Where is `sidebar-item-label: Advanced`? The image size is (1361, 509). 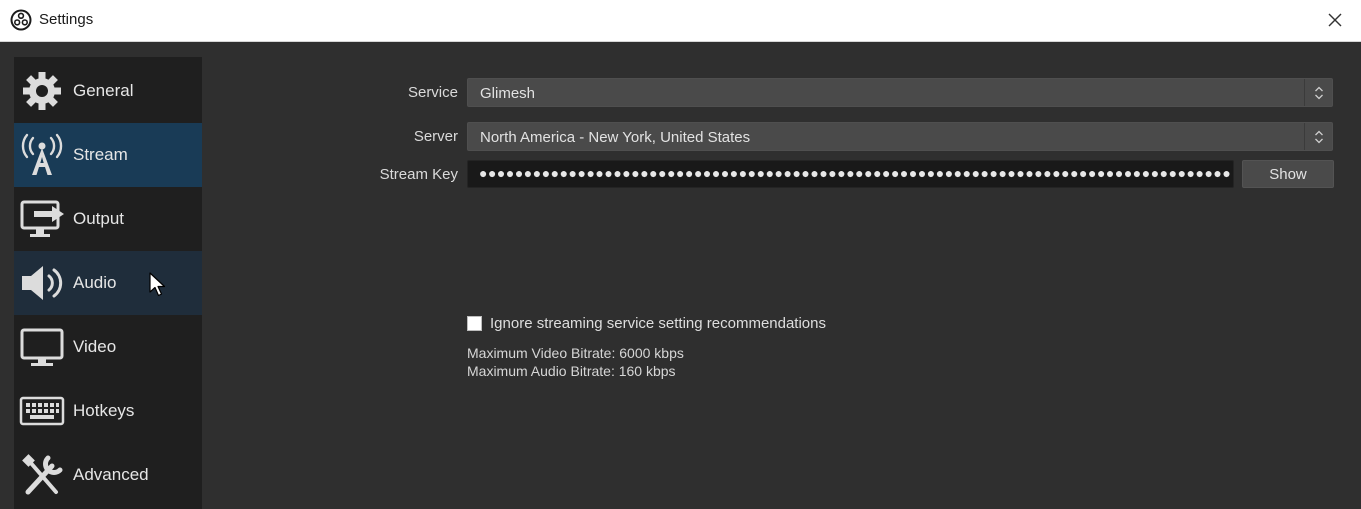
sidebar-item-label: Advanced is located at coordinates (111, 474).